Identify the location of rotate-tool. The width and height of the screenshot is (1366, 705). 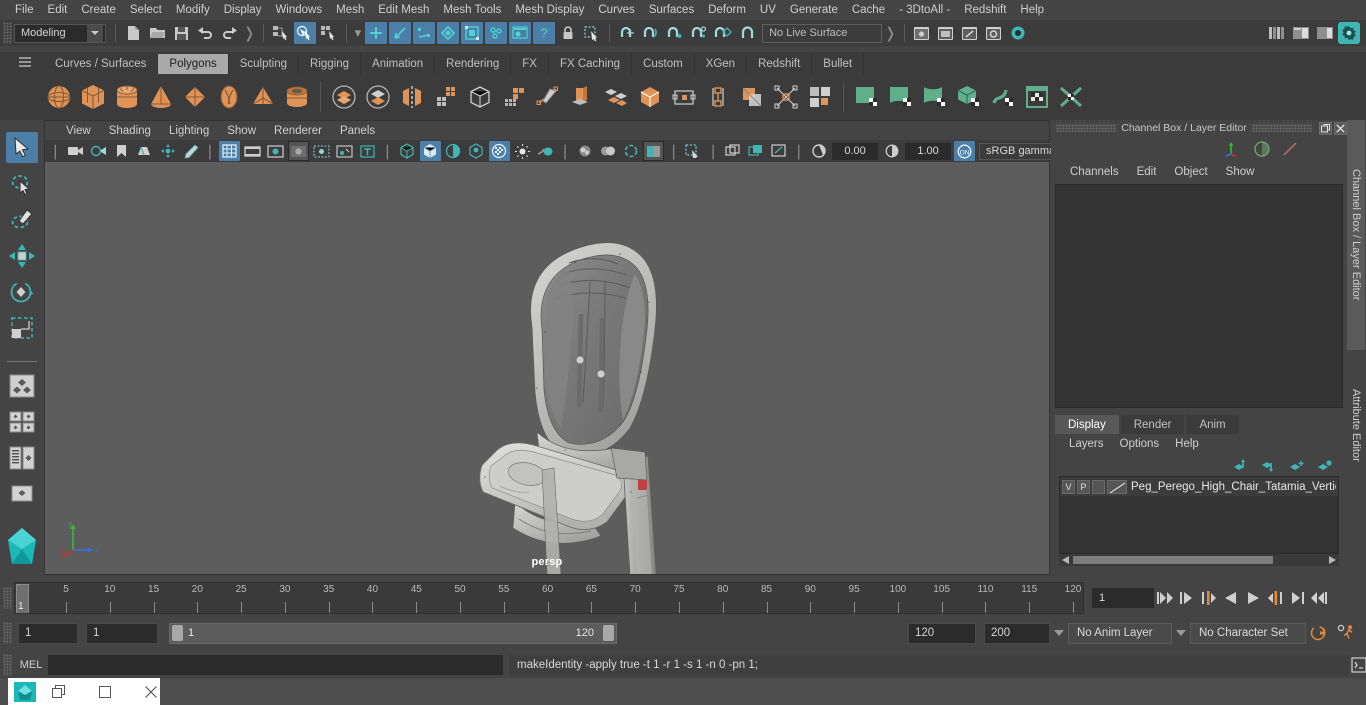
(22, 291).